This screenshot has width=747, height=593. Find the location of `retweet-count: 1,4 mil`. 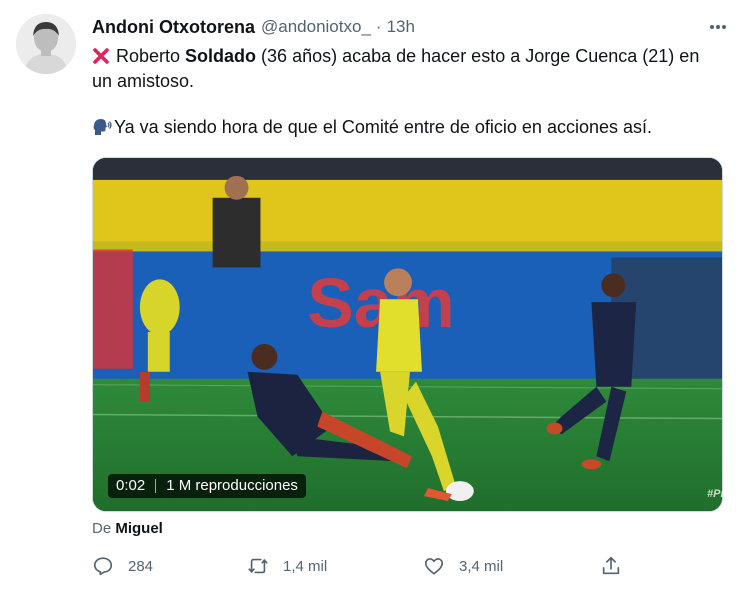

retweet-count: 1,4 mil is located at coordinates (305, 566).